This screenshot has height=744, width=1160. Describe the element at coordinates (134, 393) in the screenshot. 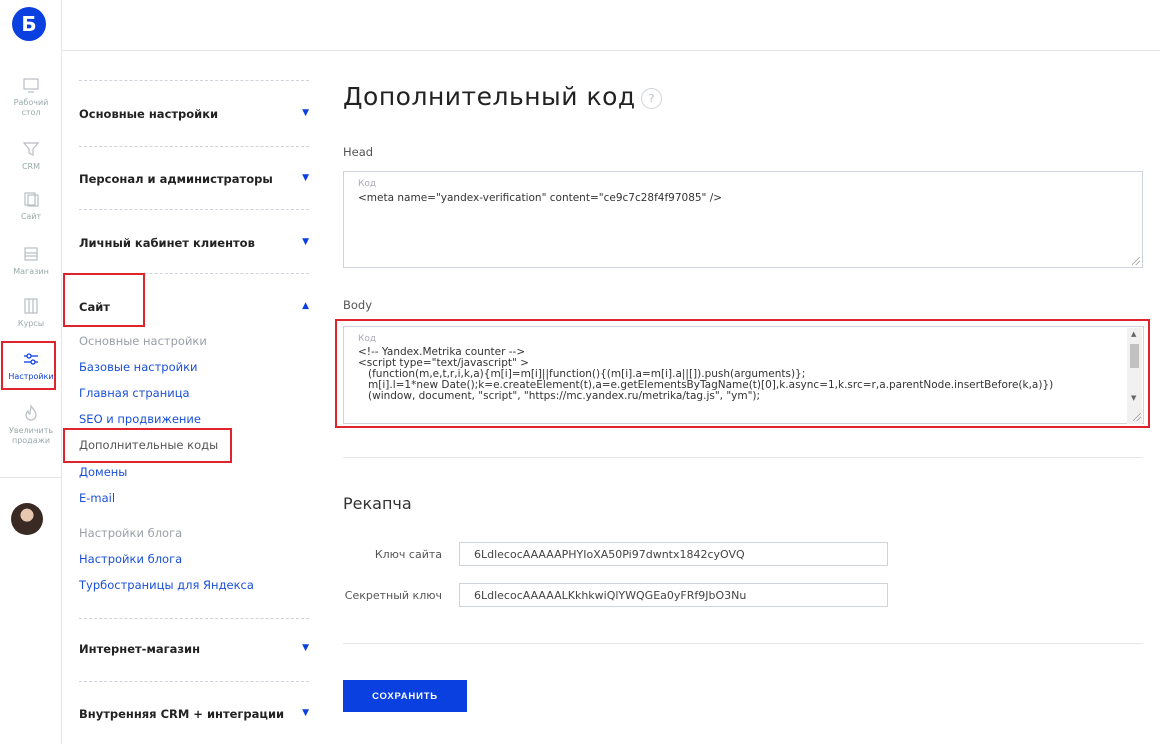

I see `submenu-home-page: Главная страница` at that location.